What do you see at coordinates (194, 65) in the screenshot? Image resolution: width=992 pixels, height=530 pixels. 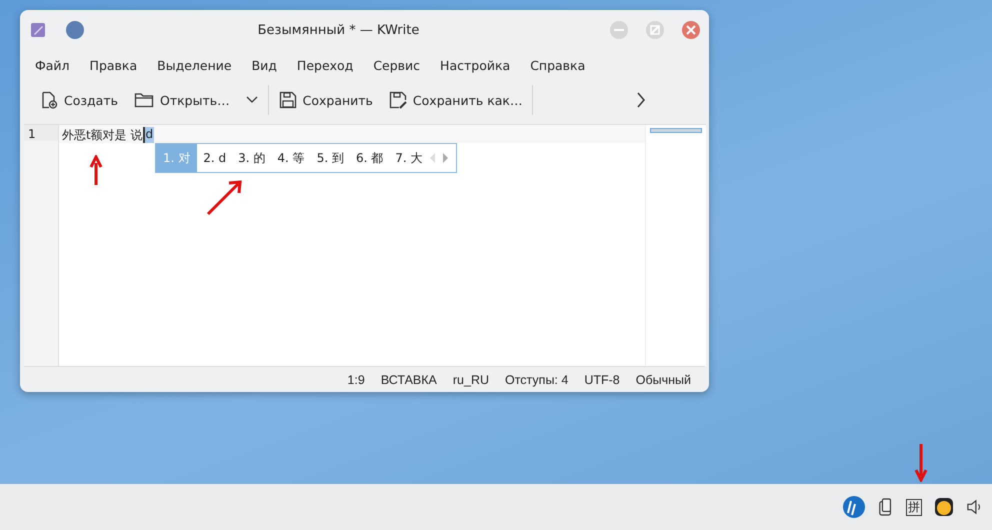 I see `menu-item: Выделение` at bounding box center [194, 65].